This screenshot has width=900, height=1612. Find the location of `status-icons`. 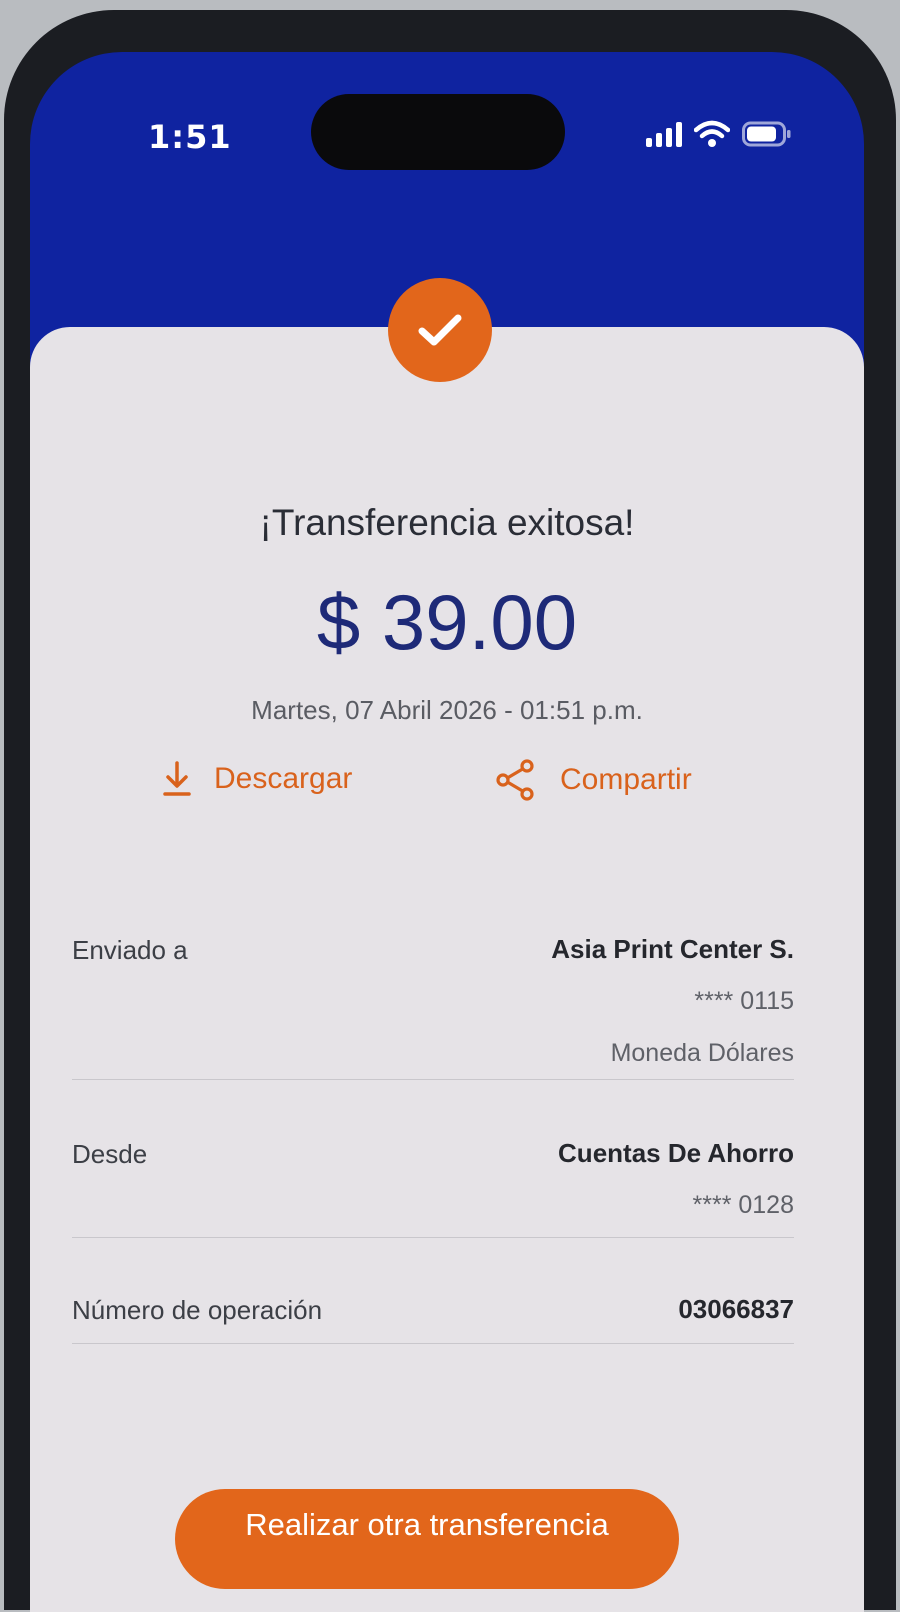

status-icons is located at coordinates (719, 134).